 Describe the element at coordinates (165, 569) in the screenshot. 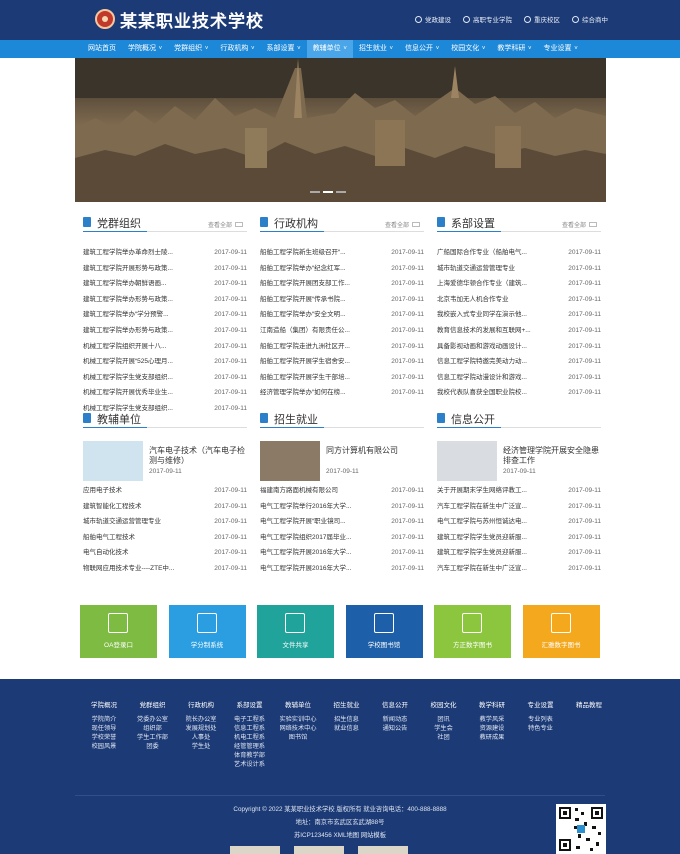

I see `list-item: 物联网应用技术专业----ZTE中... 2017-09-11` at that location.